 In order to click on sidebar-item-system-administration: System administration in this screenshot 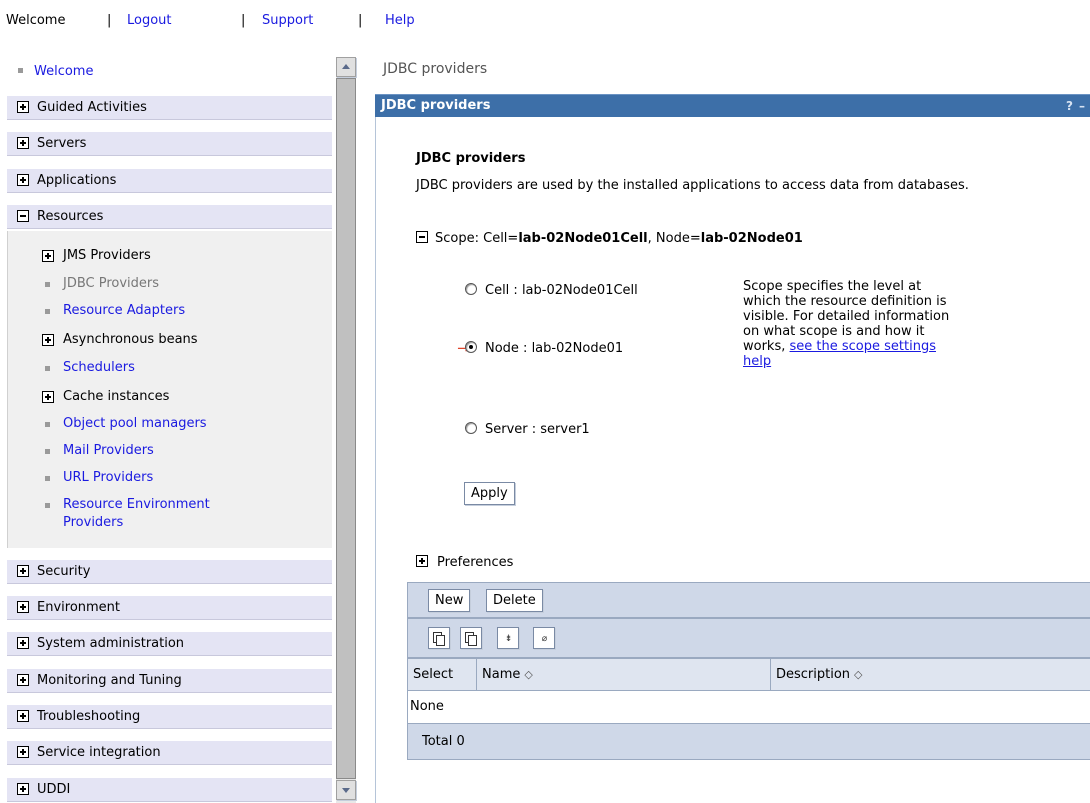, I will do `click(169, 643)`.